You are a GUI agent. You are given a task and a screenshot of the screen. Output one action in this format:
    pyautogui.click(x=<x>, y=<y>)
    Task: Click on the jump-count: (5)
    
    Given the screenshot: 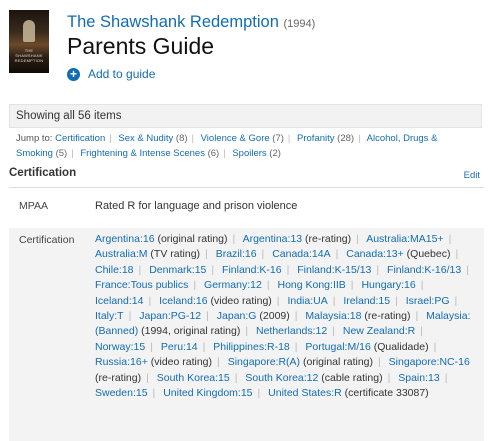 What is the action you would take?
    pyautogui.click(x=60, y=153)
    